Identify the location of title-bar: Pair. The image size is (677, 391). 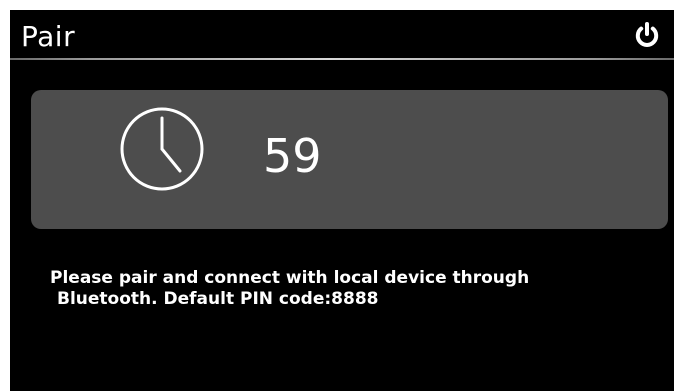
(342, 37).